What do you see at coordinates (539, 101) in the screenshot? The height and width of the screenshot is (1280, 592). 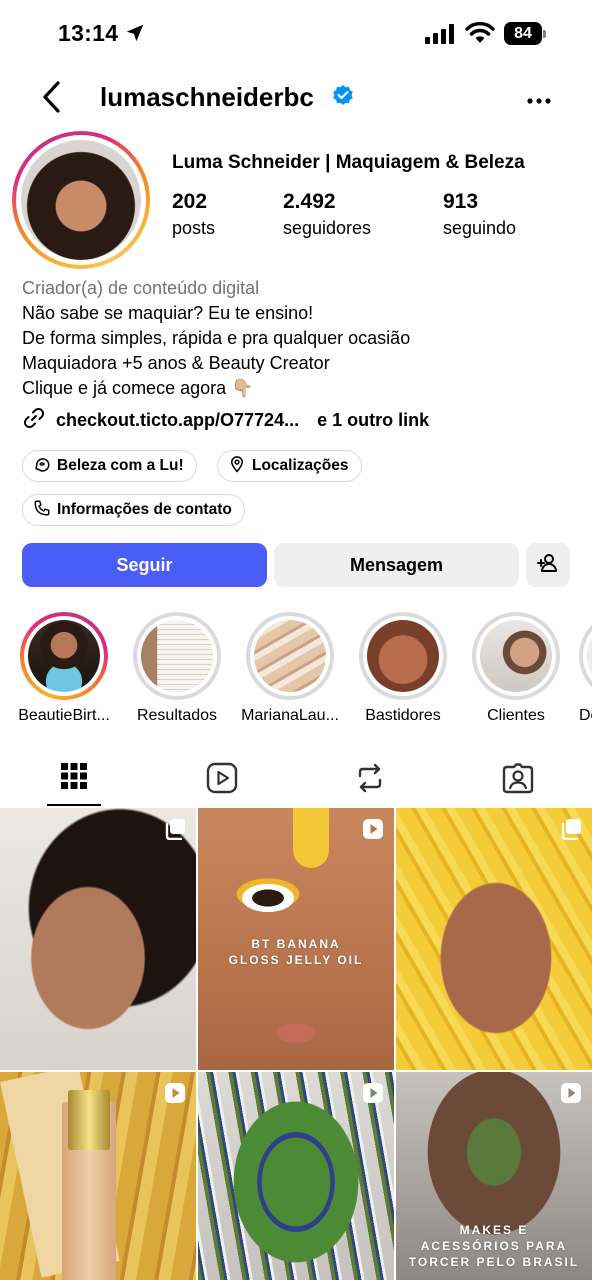 I see `more-options-icon` at bounding box center [539, 101].